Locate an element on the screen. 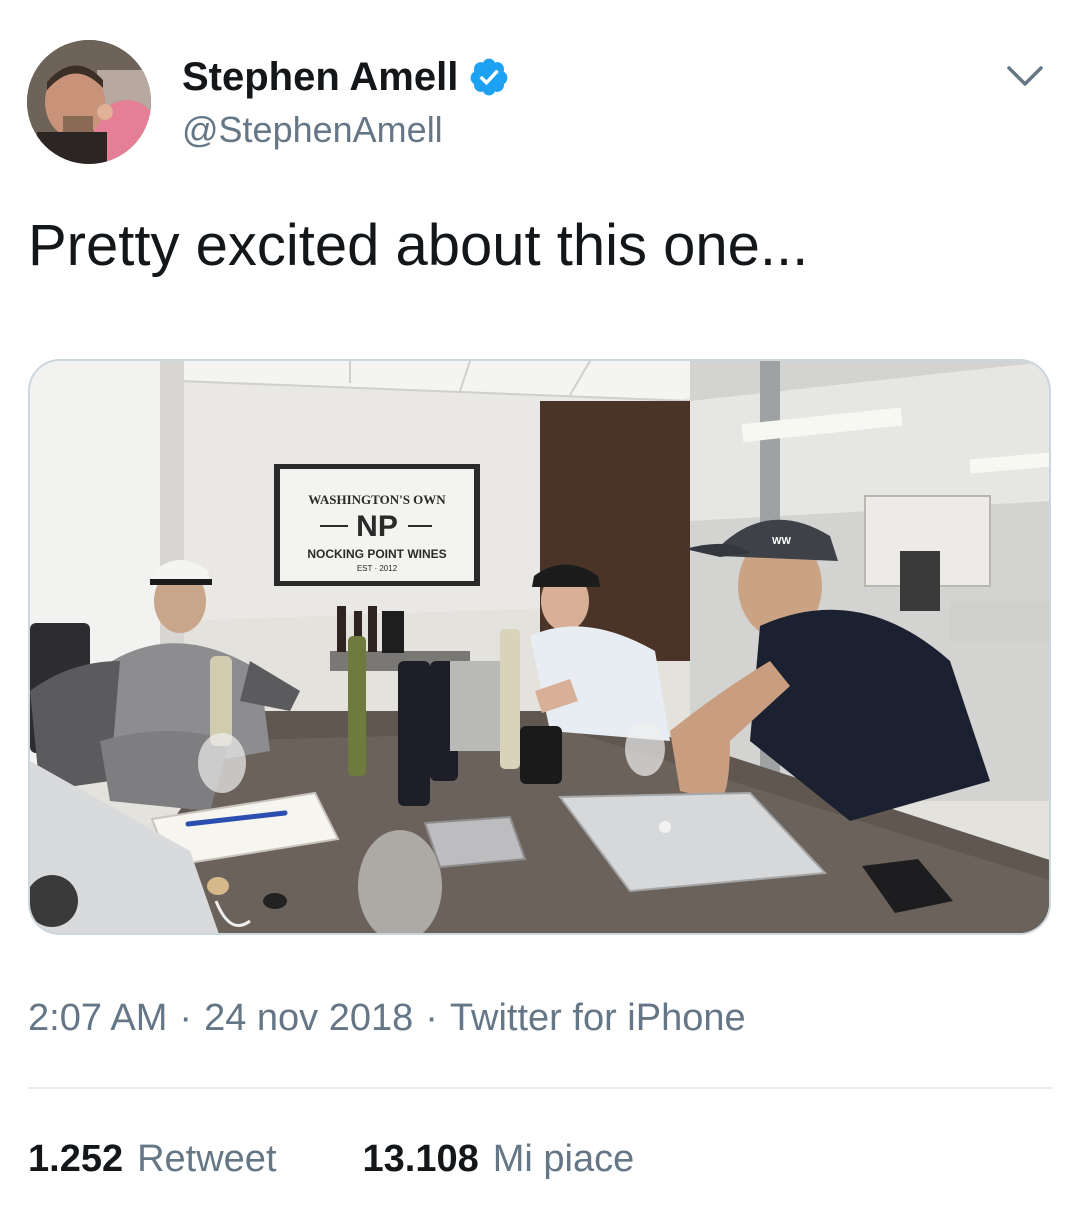  likes-label: Mi piace is located at coordinates (563, 1159).